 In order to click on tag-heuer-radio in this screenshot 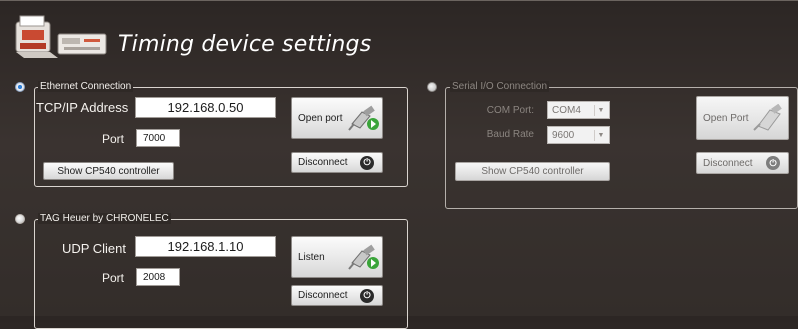, I will do `click(20, 219)`.